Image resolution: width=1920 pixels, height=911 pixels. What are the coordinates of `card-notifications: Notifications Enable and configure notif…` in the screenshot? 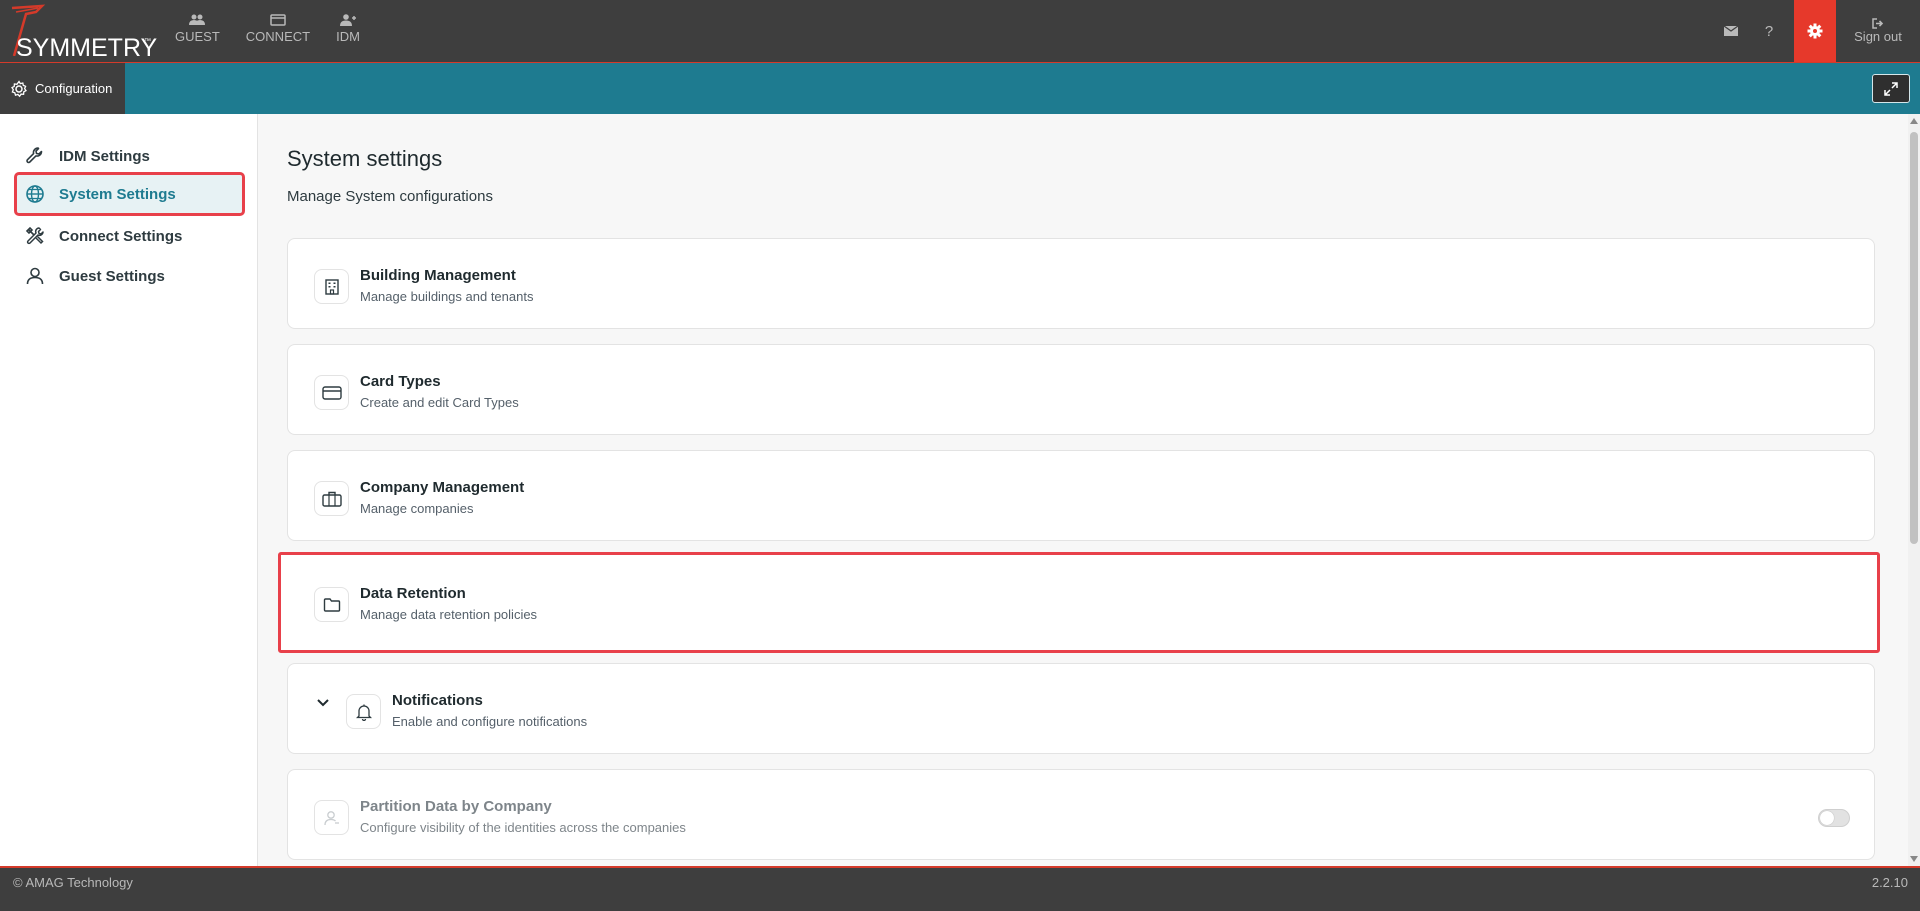 It's located at (1081, 708).